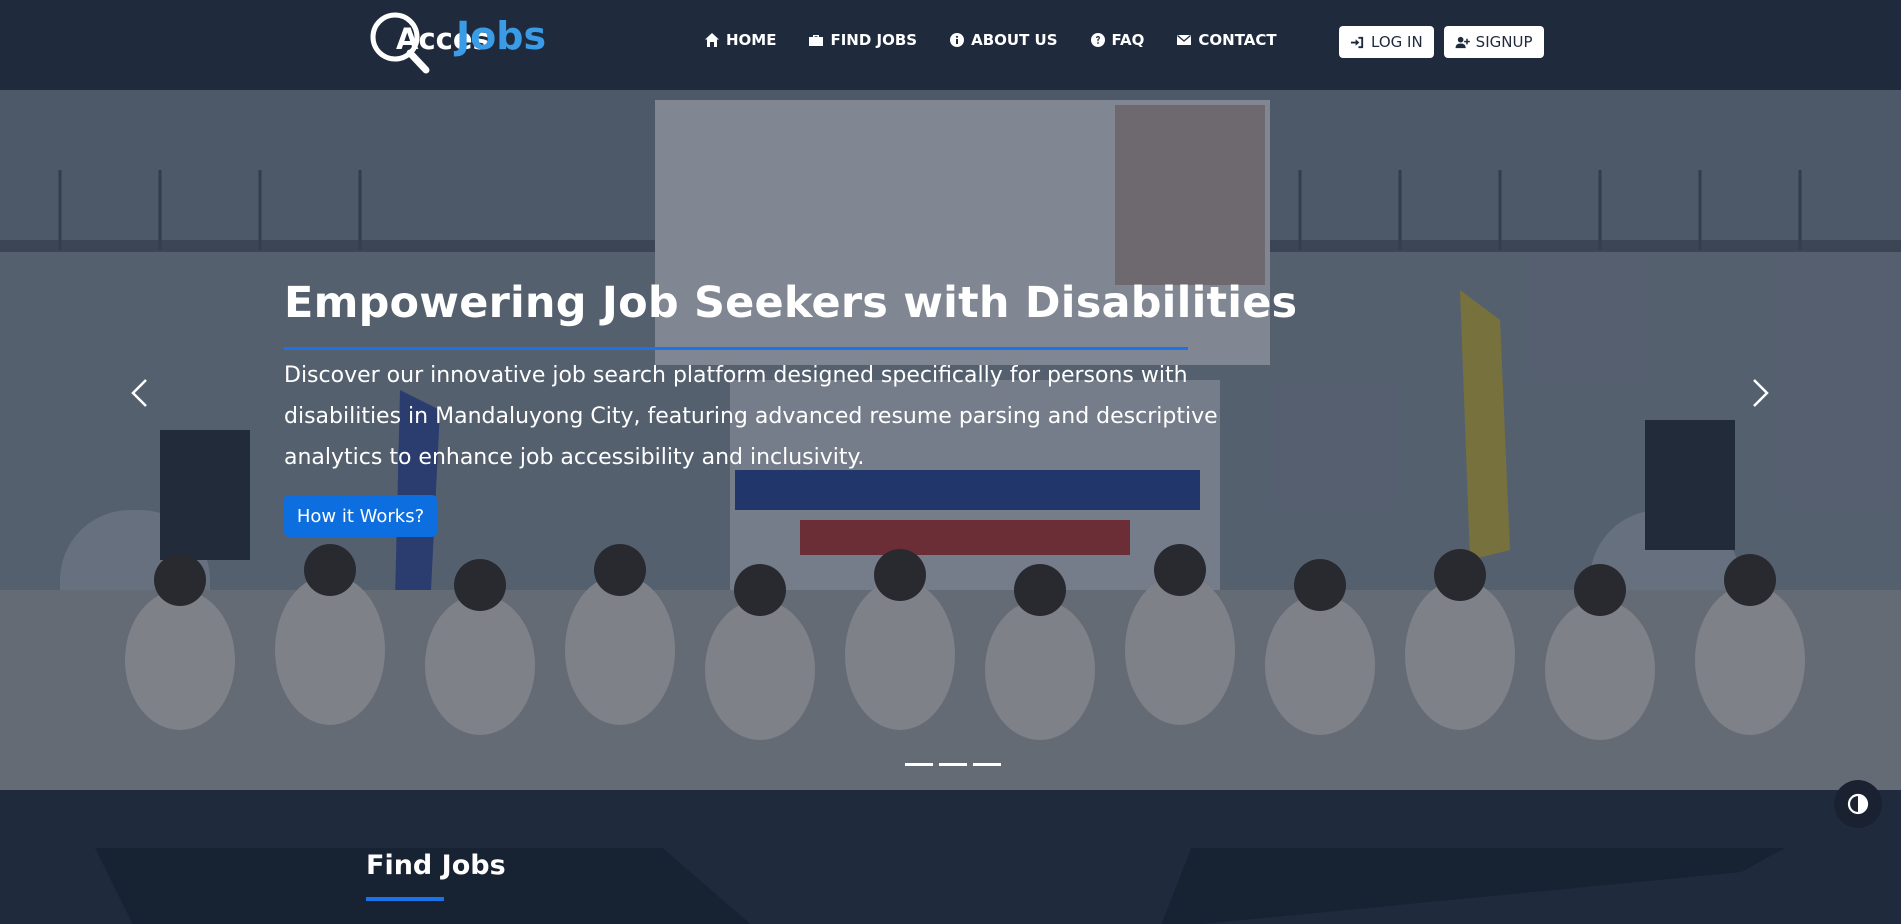 This screenshot has height=924, width=1901. I want to click on signup-label: SIGNUP, so click(1504, 42).